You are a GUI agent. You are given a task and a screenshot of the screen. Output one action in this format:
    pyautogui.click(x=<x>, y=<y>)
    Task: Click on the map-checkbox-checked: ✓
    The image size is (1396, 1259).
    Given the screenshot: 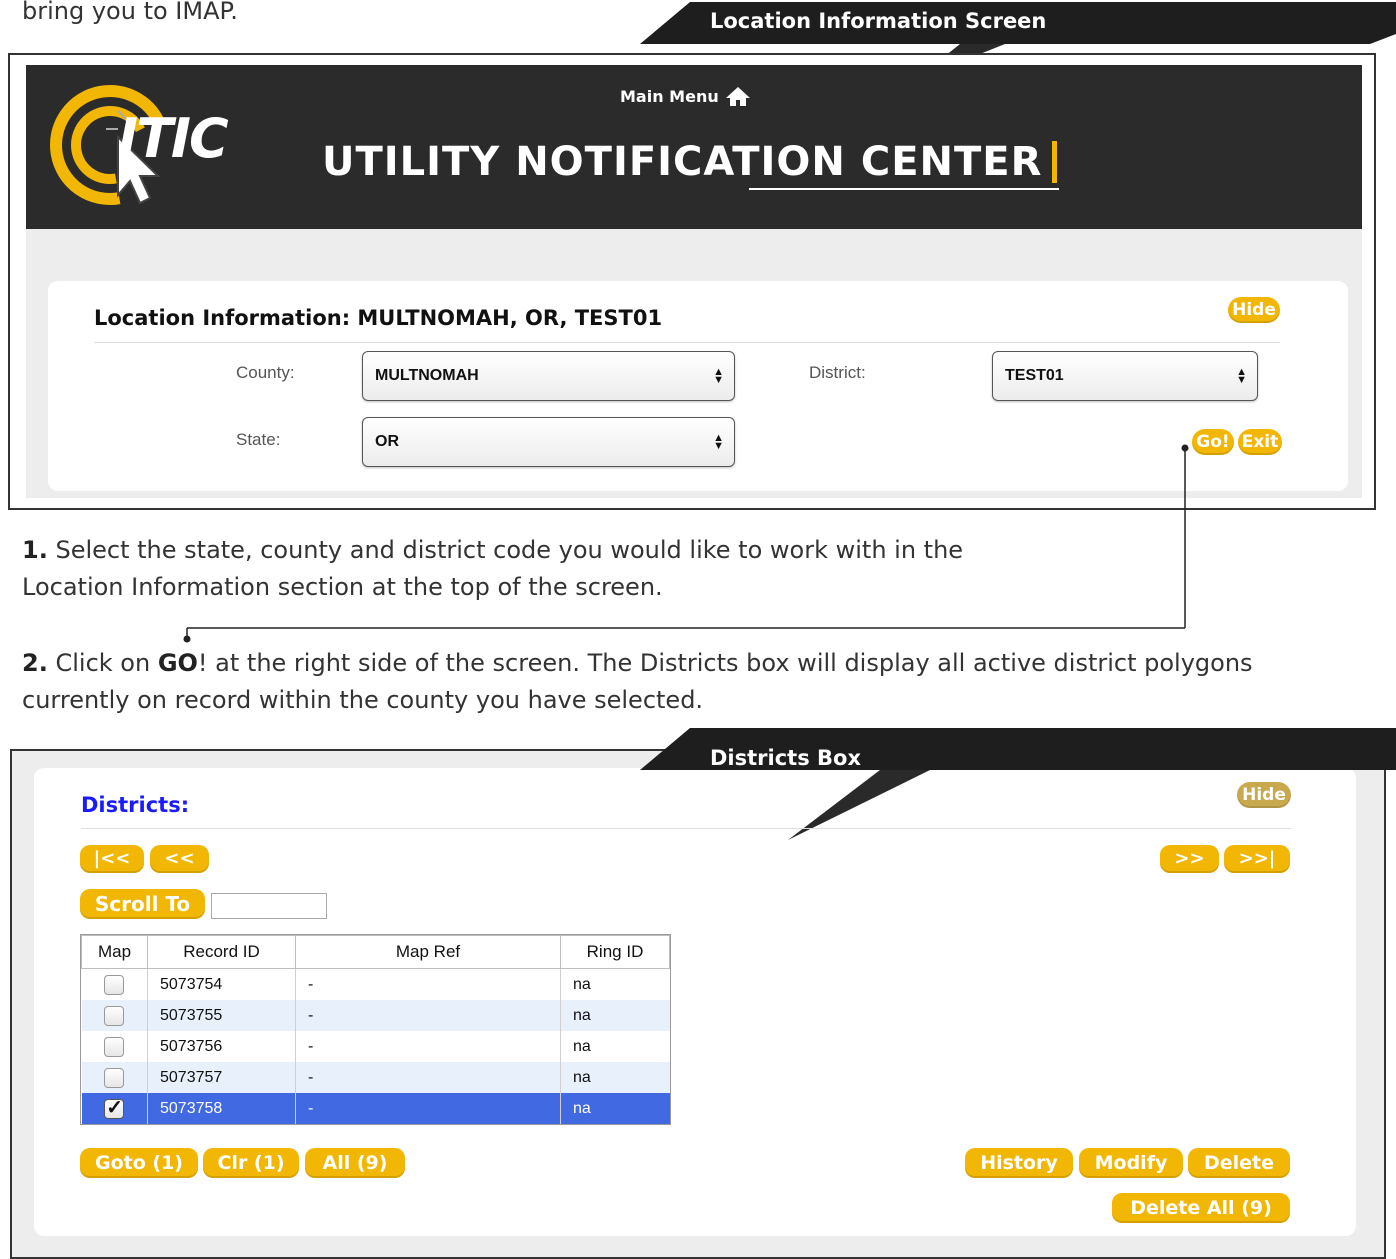 What is the action you would take?
    pyautogui.click(x=114, y=1108)
    